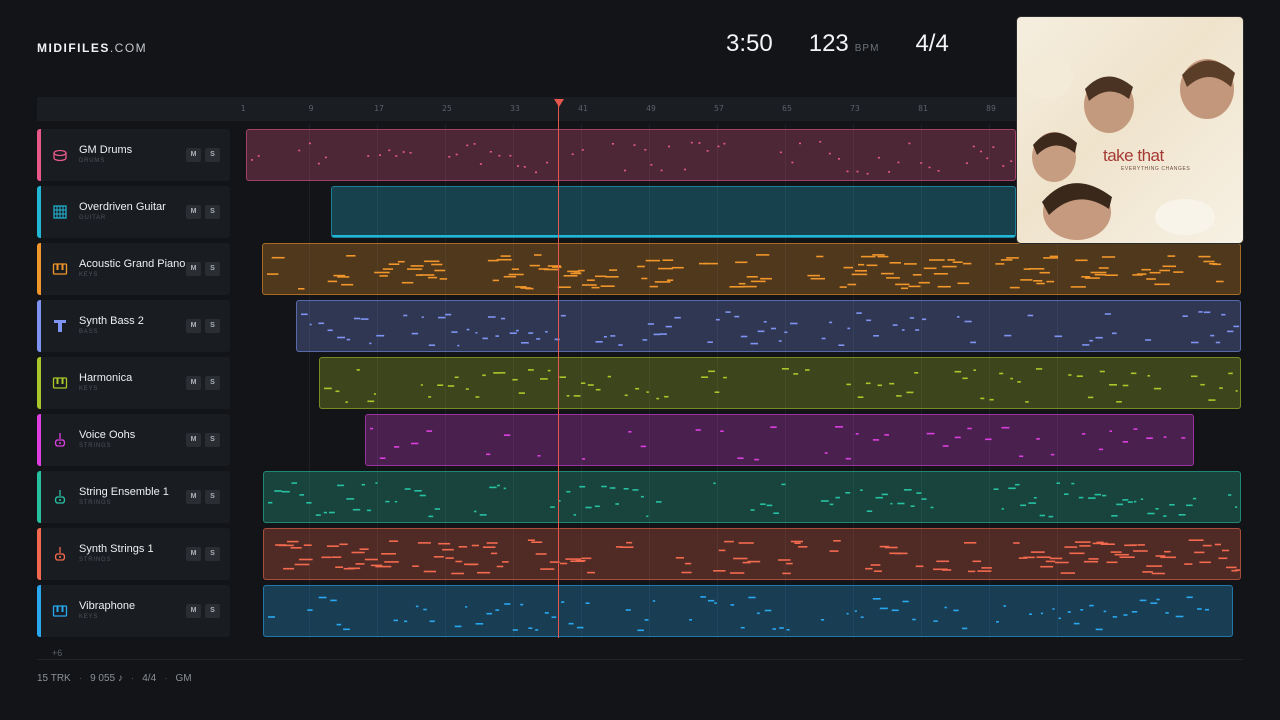 The image size is (1280, 720). I want to click on track-header: String Ensemble 1 STRINGS M S, so click(133, 497).